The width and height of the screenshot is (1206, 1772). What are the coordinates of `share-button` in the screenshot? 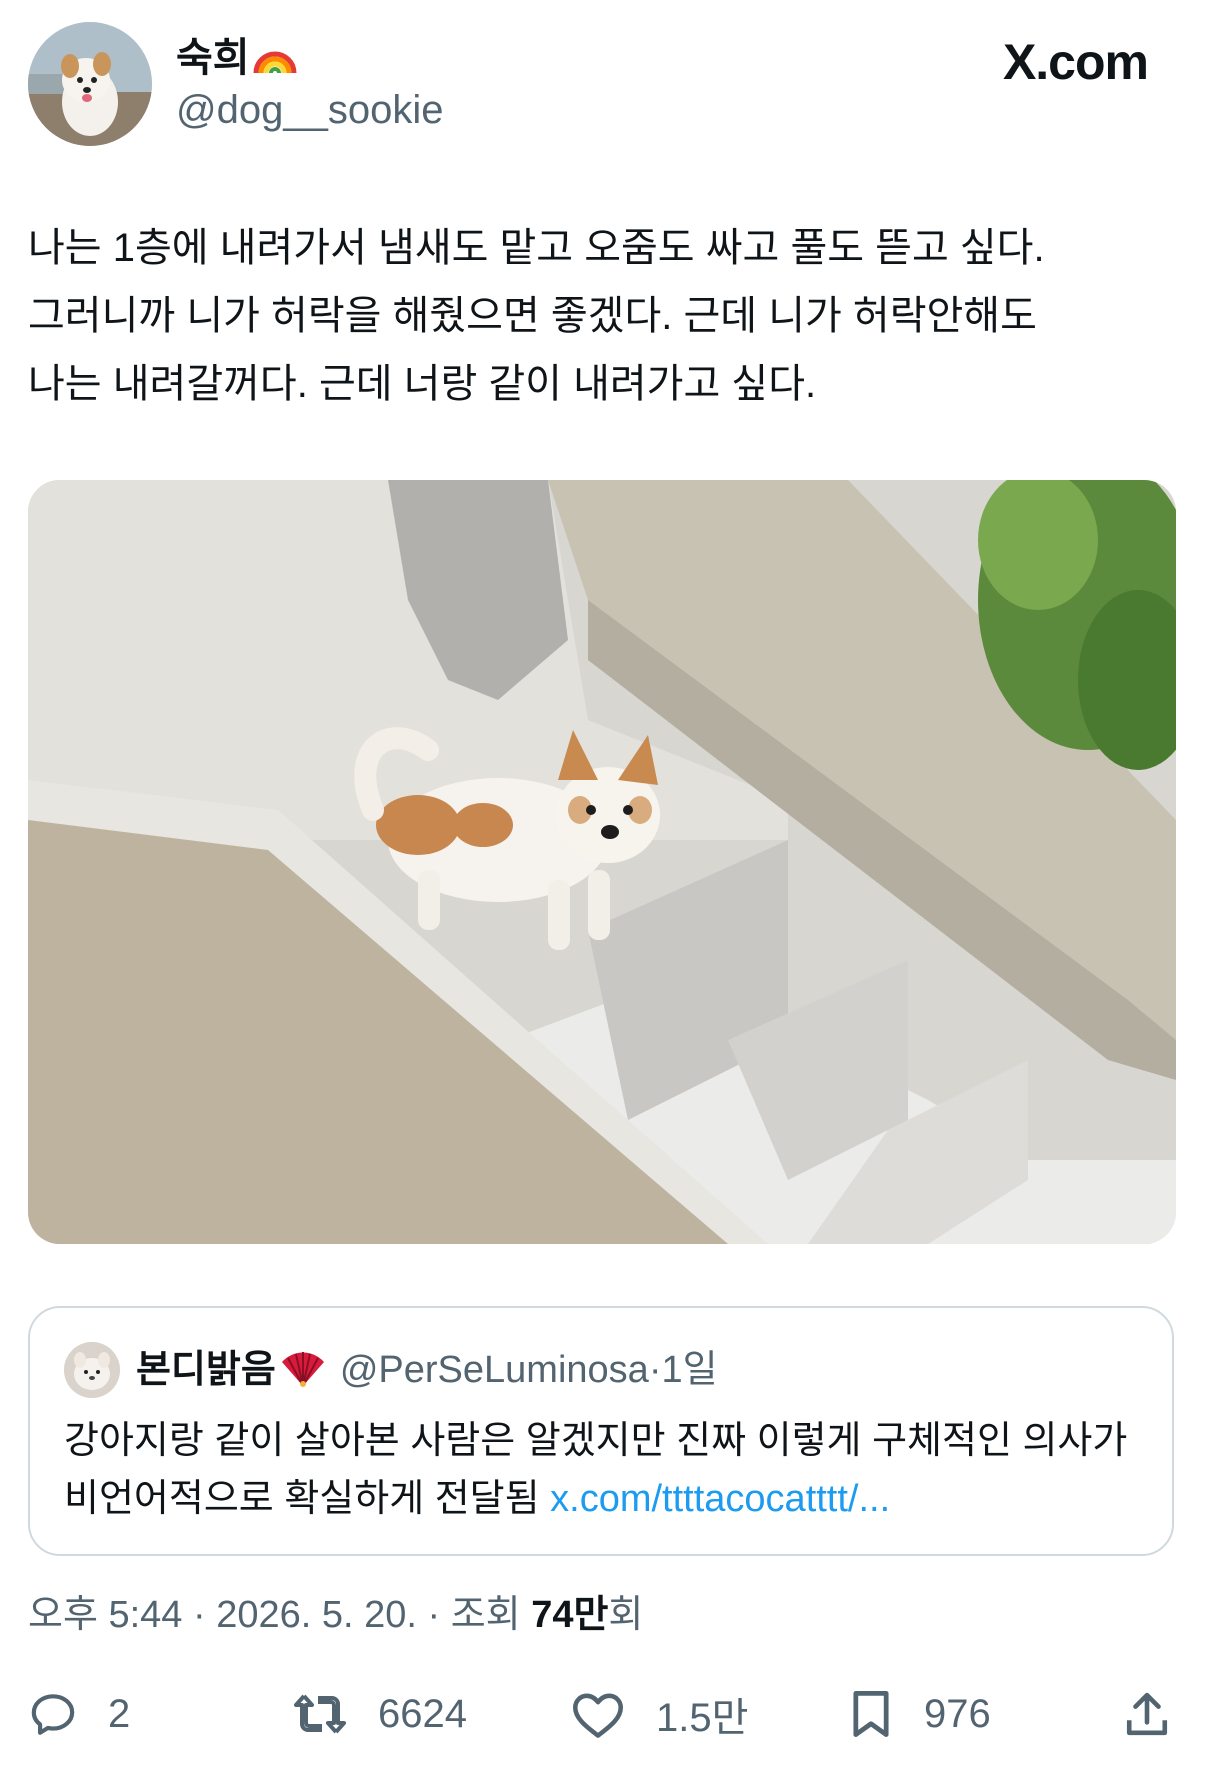 It's located at (1147, 1714).